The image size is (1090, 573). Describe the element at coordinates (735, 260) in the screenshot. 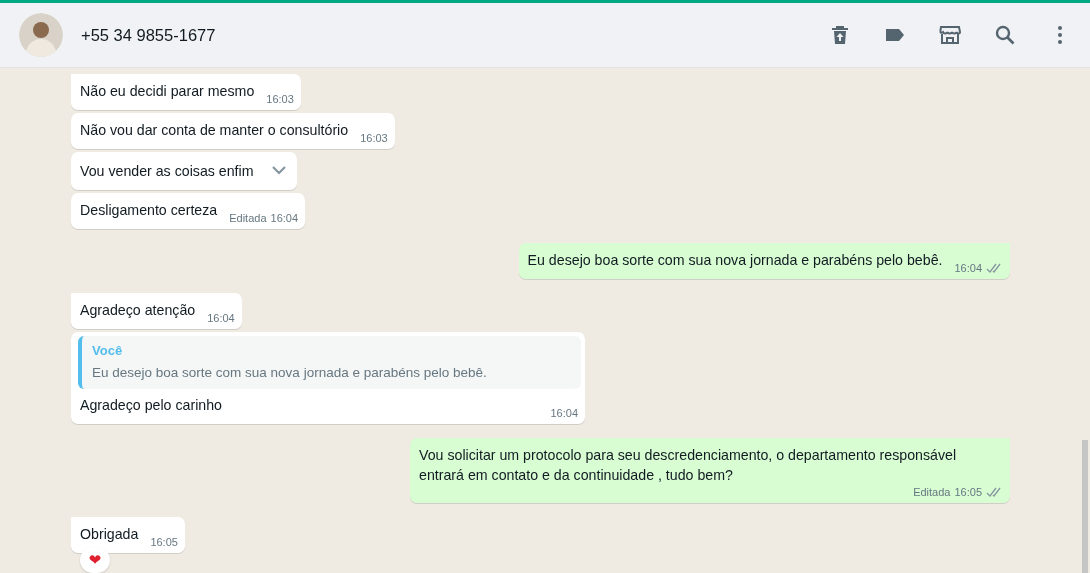

I see `message-text: Eu desejo boa sorte com sua nova jornada e parabéns pelo bebê.` at that location.